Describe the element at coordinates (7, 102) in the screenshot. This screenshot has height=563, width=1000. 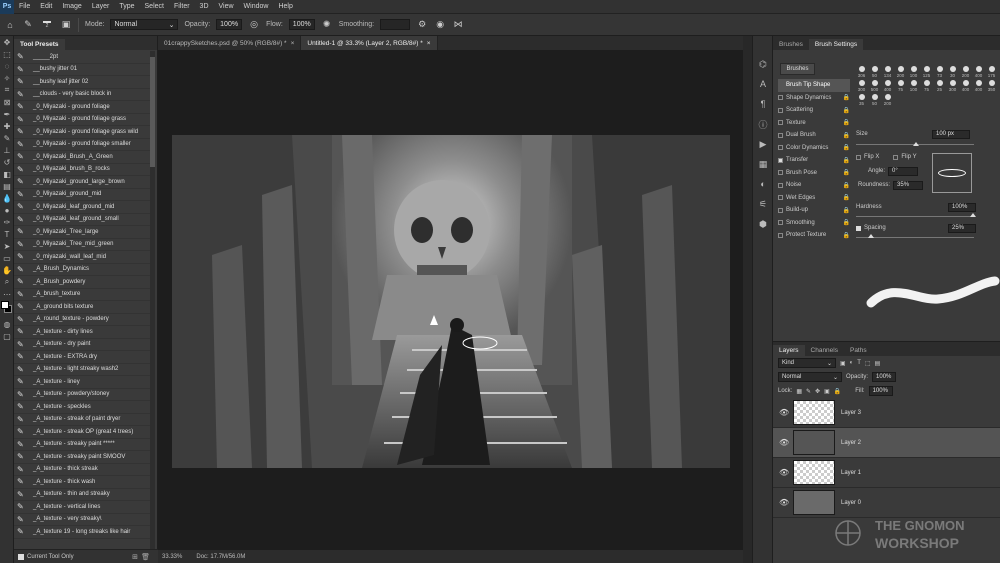
I see `frame-tool-icon: ⊠` at that location.